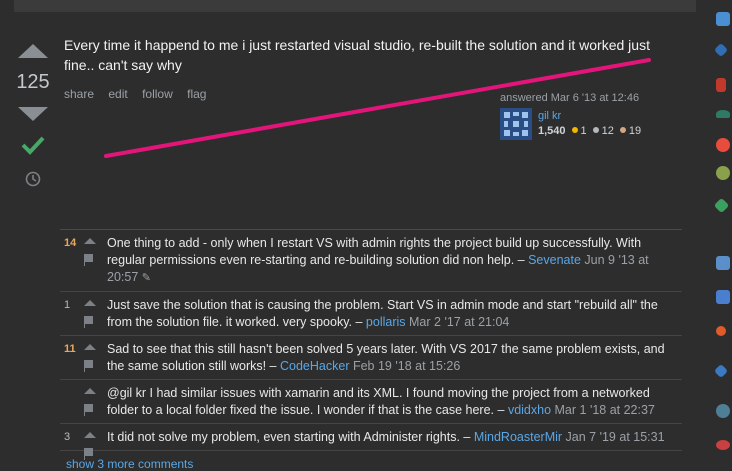 The image size is (732, 471). I want to click on comment-user: pollaris, so click(386, 322).